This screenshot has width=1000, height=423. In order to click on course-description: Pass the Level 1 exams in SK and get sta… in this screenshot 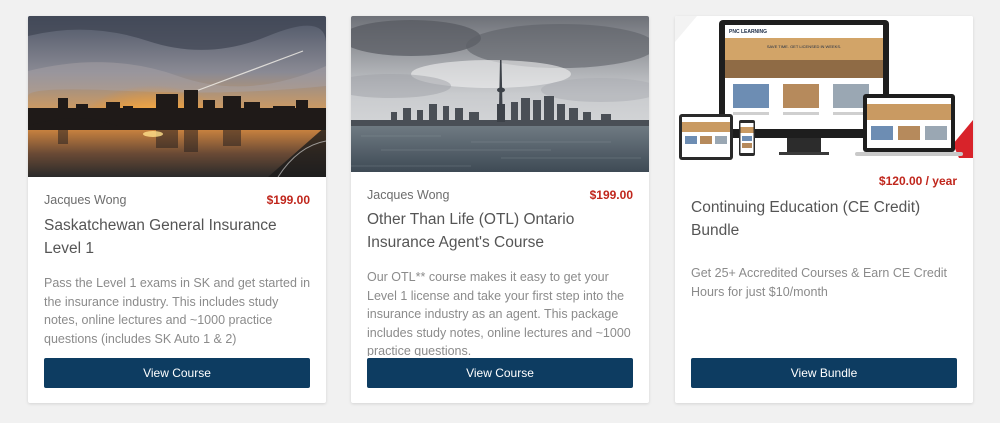, I will do `click(177, 311)`.